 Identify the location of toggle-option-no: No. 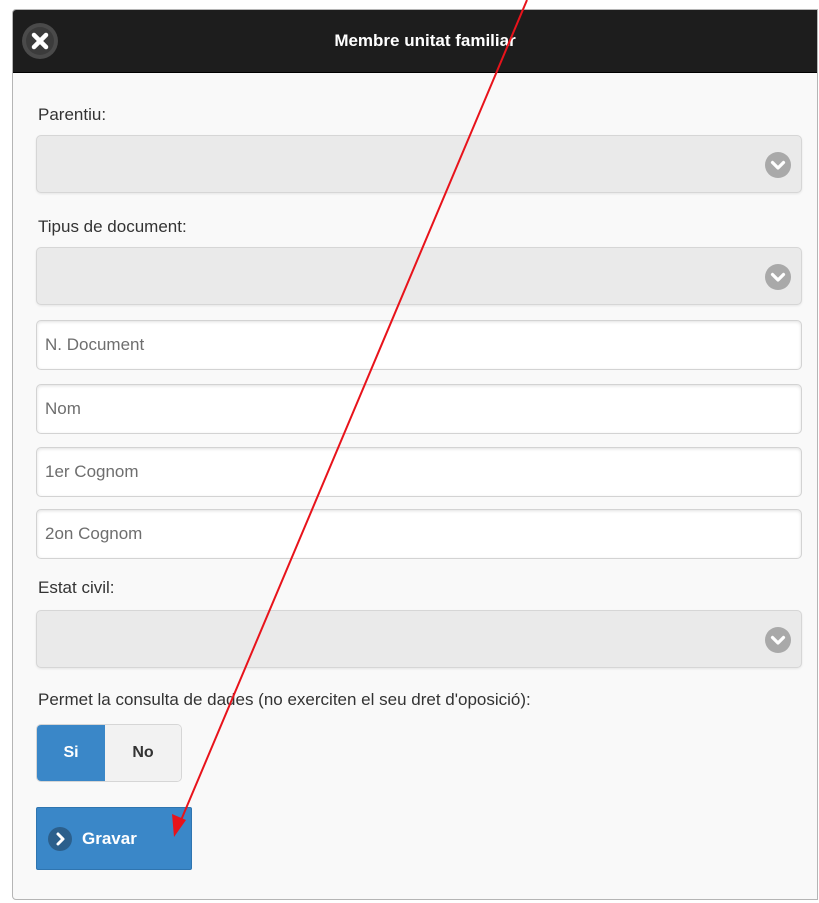
(143, 753).